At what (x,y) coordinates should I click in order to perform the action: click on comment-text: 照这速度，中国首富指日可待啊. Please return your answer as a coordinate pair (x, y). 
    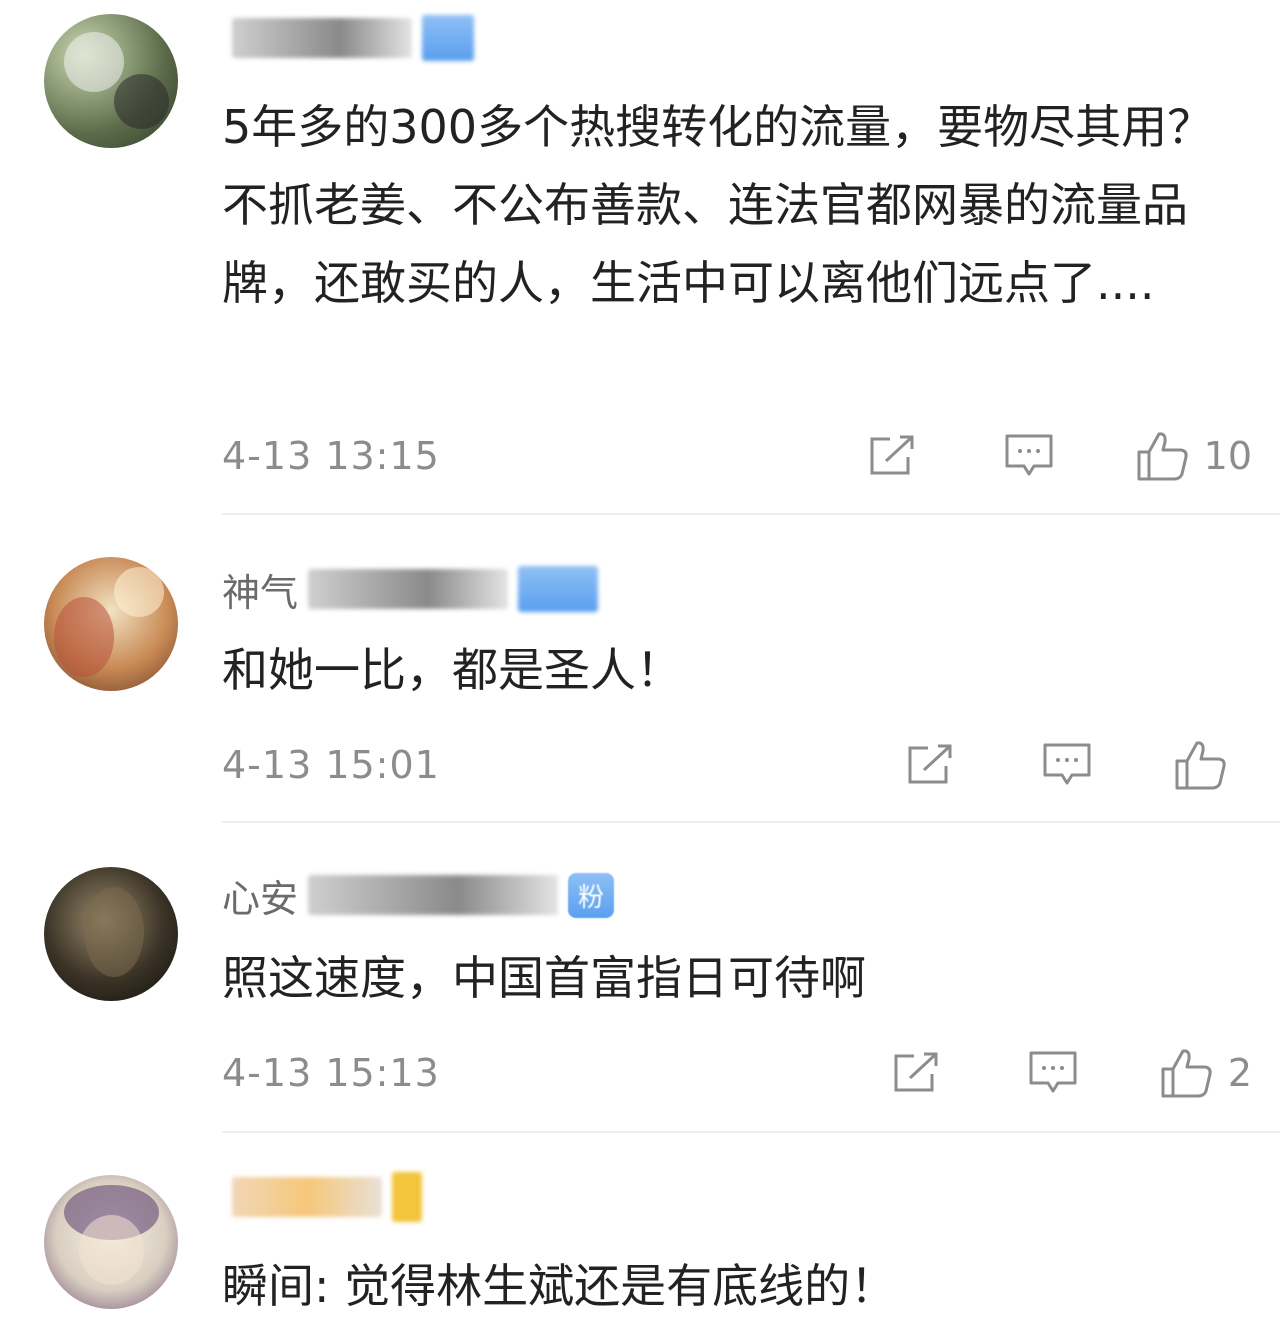
    Looking at the image, I should click on (544, 978).